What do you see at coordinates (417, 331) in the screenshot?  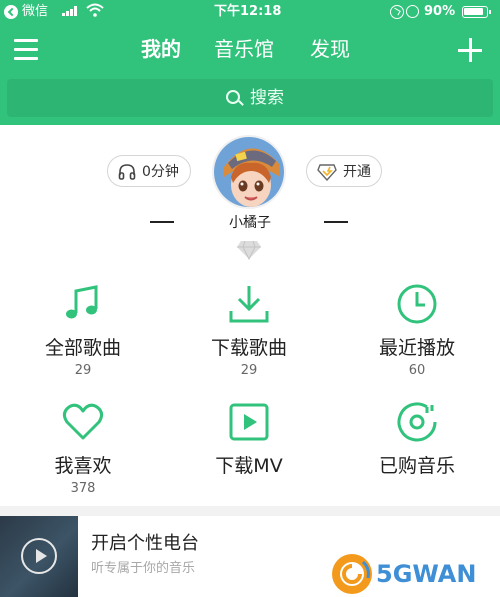 I see `recently-played-item: 最近播放 60` at bounding box center [417, 331].